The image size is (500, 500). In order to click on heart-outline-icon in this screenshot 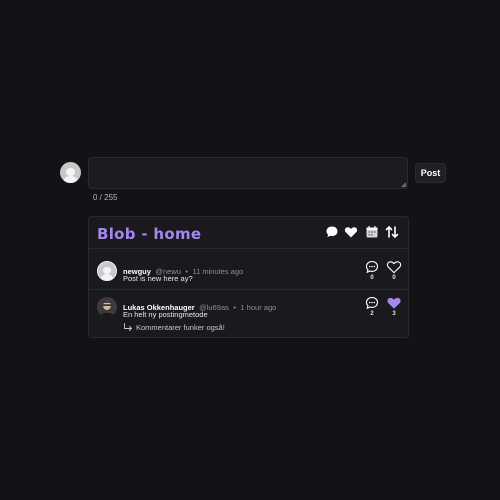, I will do `click(394, 267)`.